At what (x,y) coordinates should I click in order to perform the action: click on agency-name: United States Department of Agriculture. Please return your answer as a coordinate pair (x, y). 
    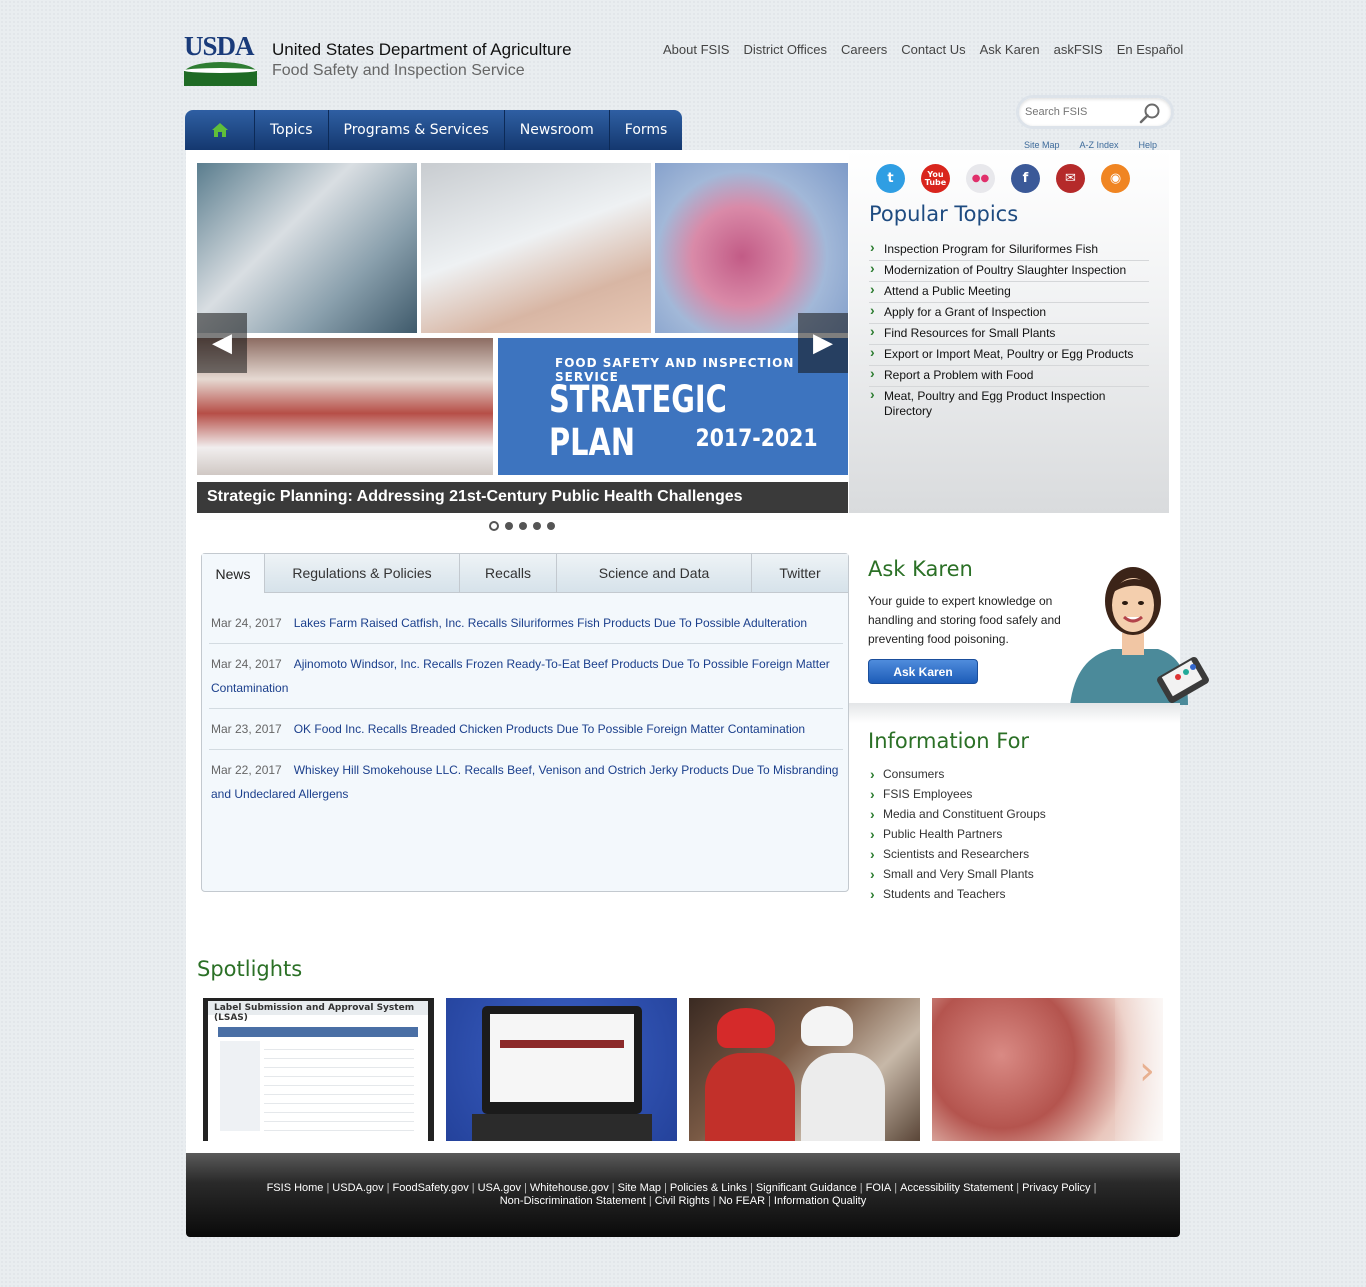
    Looking at the image, I should click on (422, 50).